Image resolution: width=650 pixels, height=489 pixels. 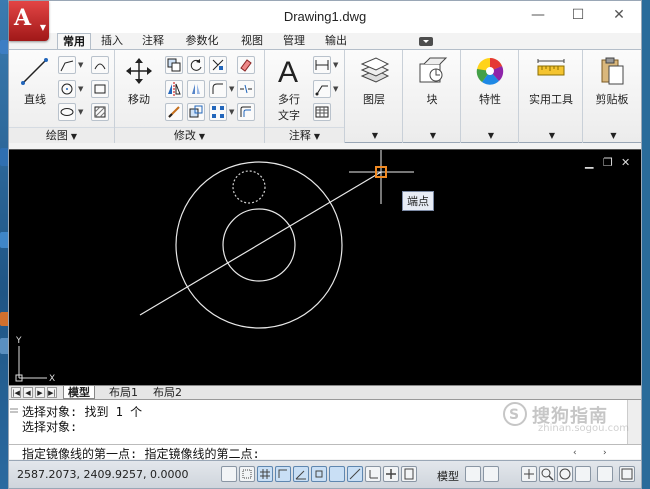 I want to click on viewport-minimize-icon: ▁, so click(x=589, y=162).